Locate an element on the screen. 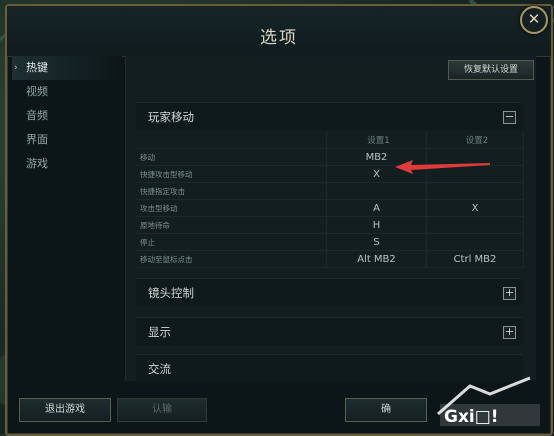 This screenshot has height=436, width=554. section-title: 玩家移动 is located at coordinates (171, 117).